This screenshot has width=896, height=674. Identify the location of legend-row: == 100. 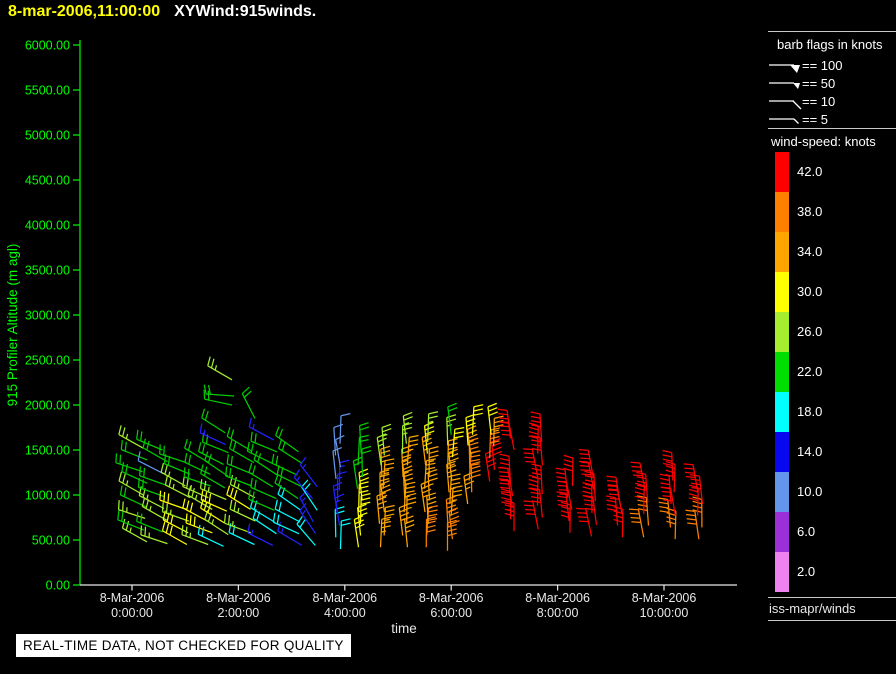
(832, 65).